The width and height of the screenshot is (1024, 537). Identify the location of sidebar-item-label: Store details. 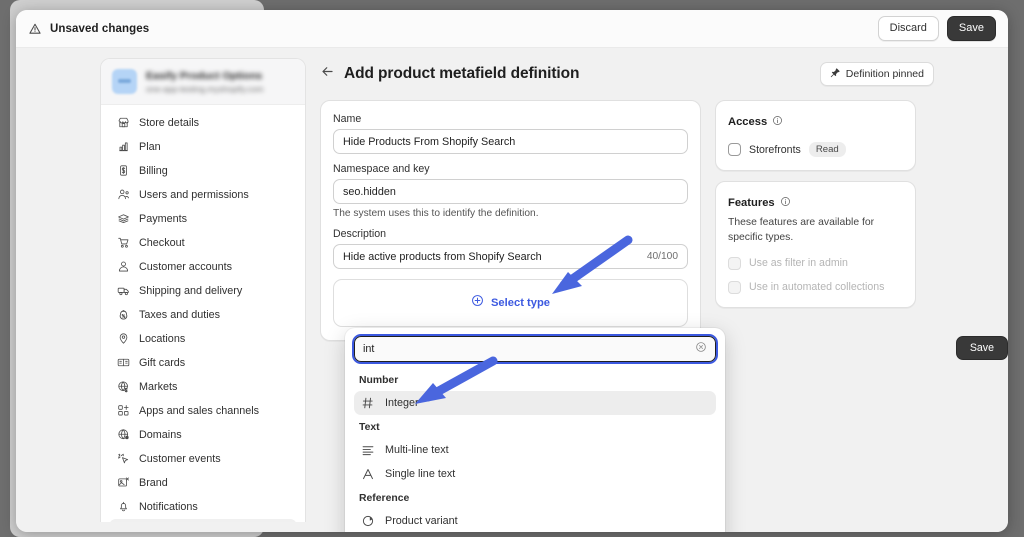
(169, 122).